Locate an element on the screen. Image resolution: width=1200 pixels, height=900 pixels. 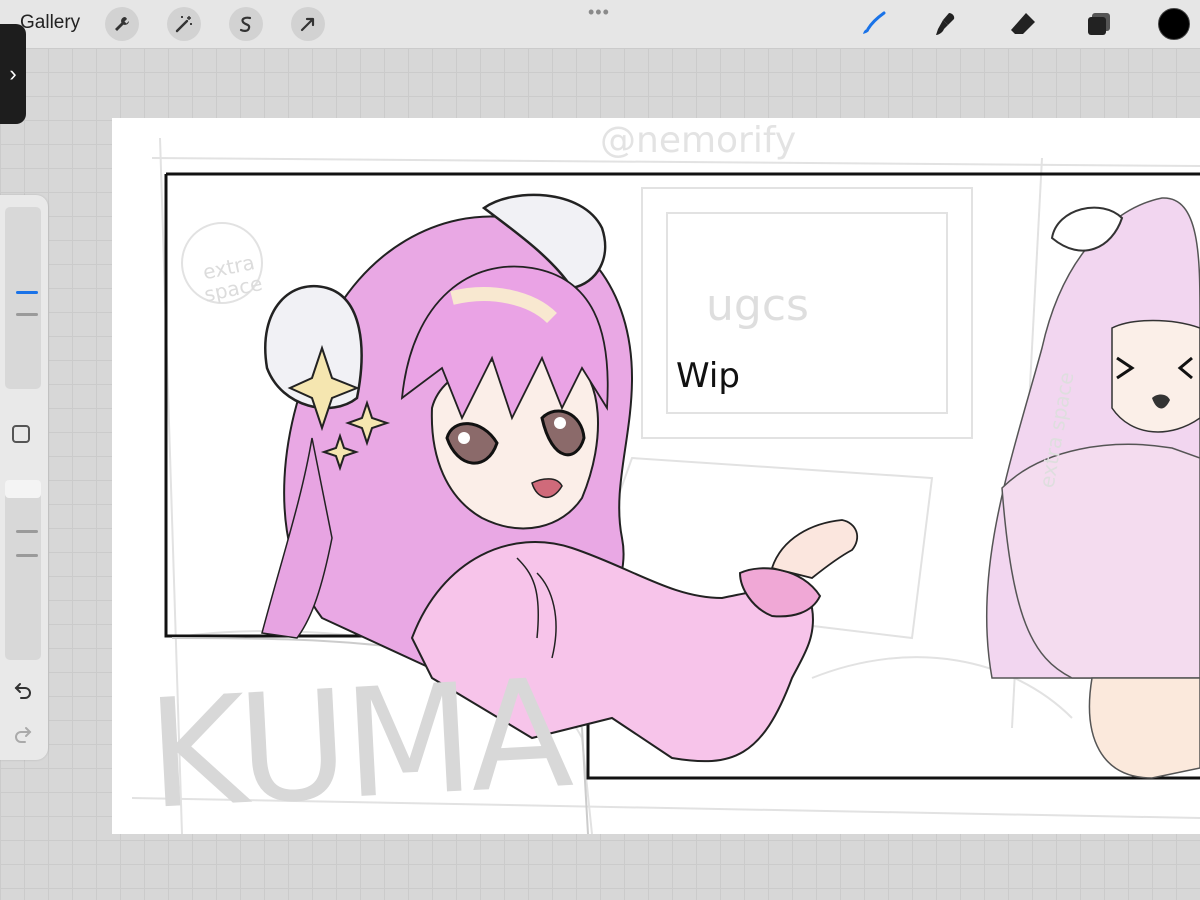
transform-arrow-icon is located at coordinates (308, 24).